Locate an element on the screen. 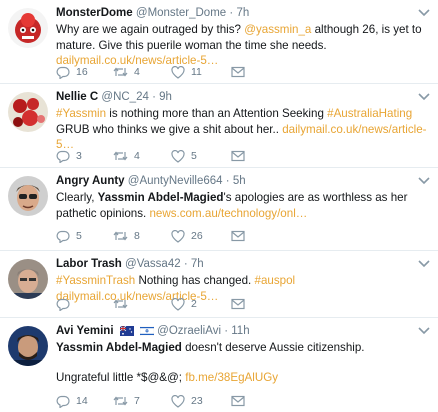 The height and width of the screenshot is (412, 438). mention-link: @yassmin_a is located at coordinates (277, 29).